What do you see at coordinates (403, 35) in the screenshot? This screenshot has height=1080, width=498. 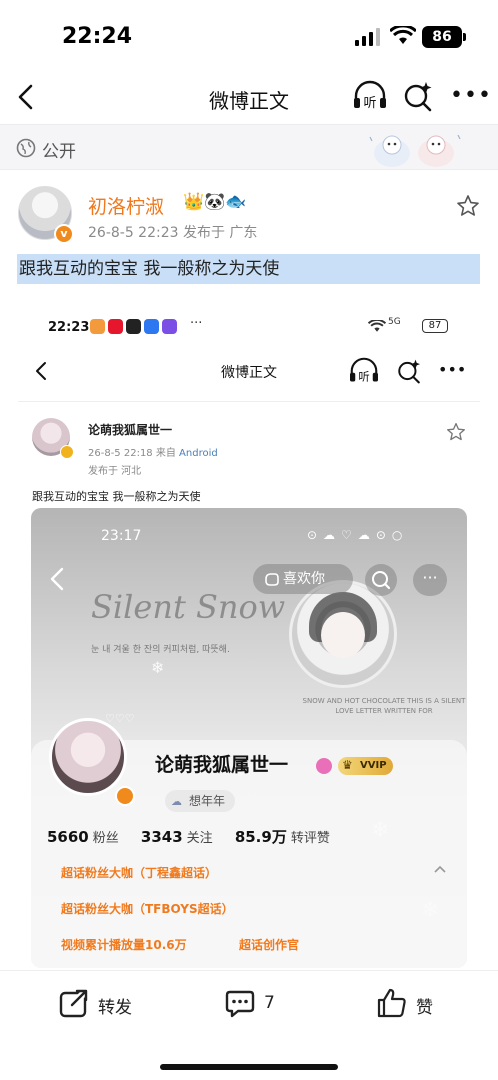 I see `wifi-icon` at bounding box center [403, 35].